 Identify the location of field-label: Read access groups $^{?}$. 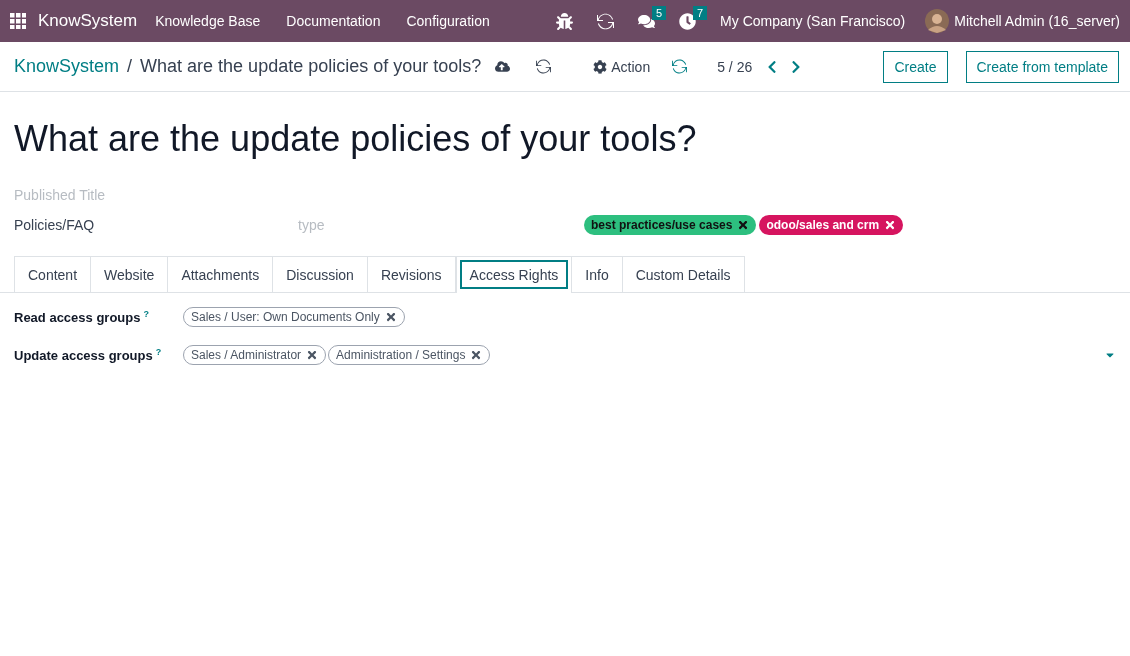
(82, 317).